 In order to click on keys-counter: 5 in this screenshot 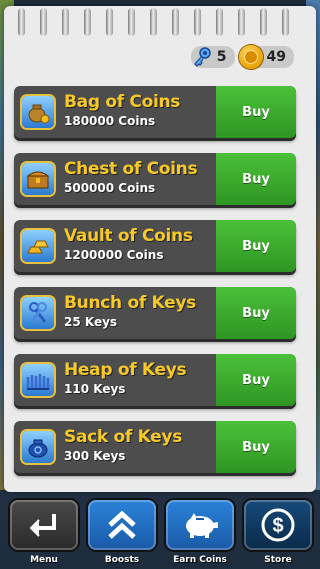, I will do `click(212, 57)`.